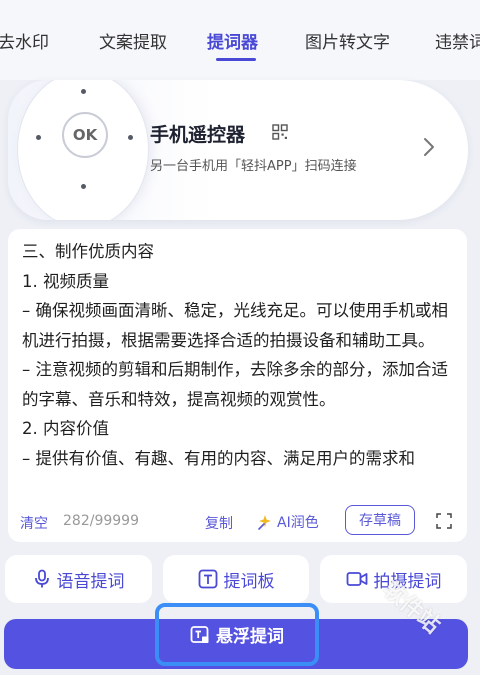 Image resolution: width=480 pixels, height=675 pixels. I want to click on dpad-up-dot, so click(83, 91).